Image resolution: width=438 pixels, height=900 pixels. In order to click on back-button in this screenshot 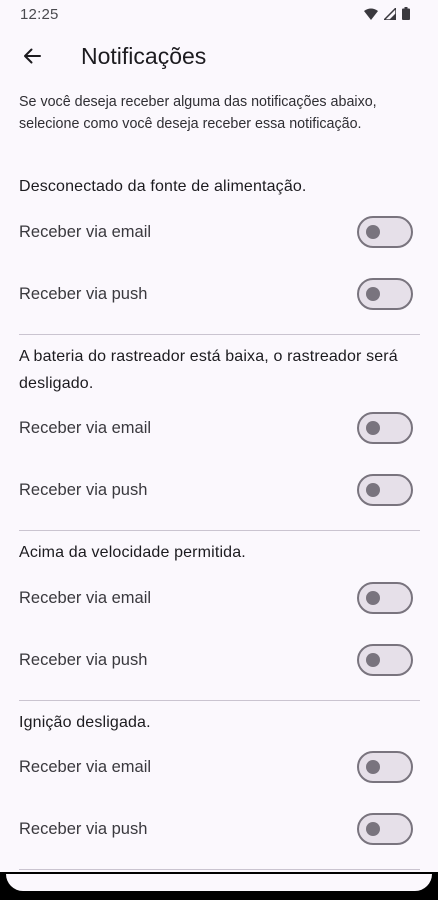, I will do `click(32, 58)`.